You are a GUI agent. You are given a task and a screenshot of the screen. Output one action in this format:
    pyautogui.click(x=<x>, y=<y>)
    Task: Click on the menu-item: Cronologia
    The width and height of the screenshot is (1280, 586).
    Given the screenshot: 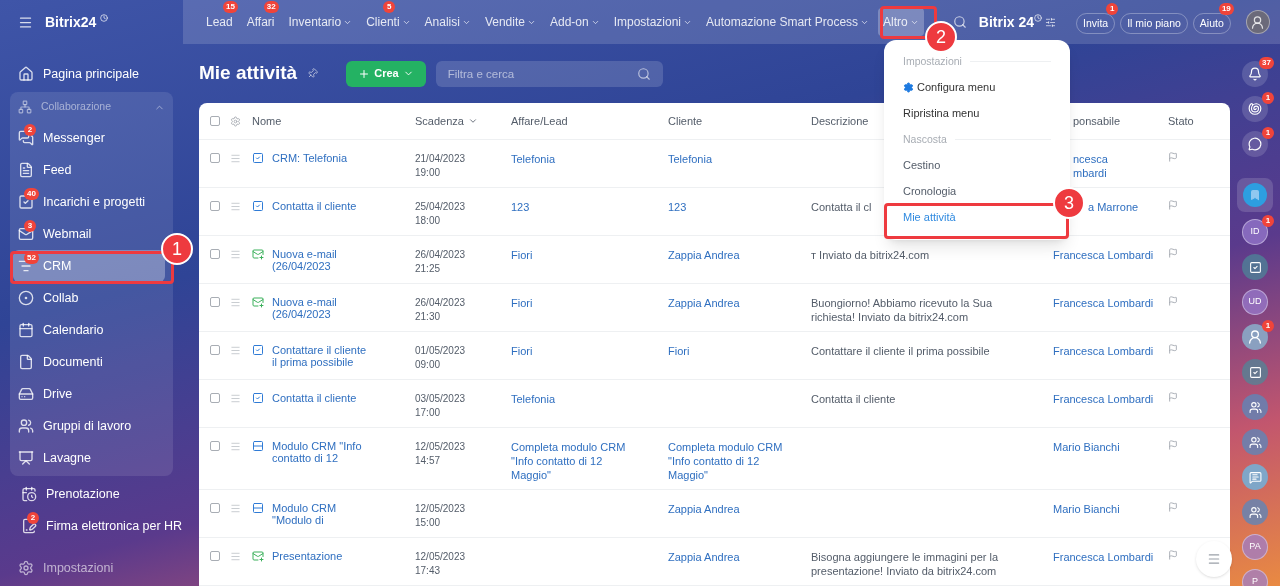 What is the action you would take?
    pyautogui.click(x=930, y=191)
    